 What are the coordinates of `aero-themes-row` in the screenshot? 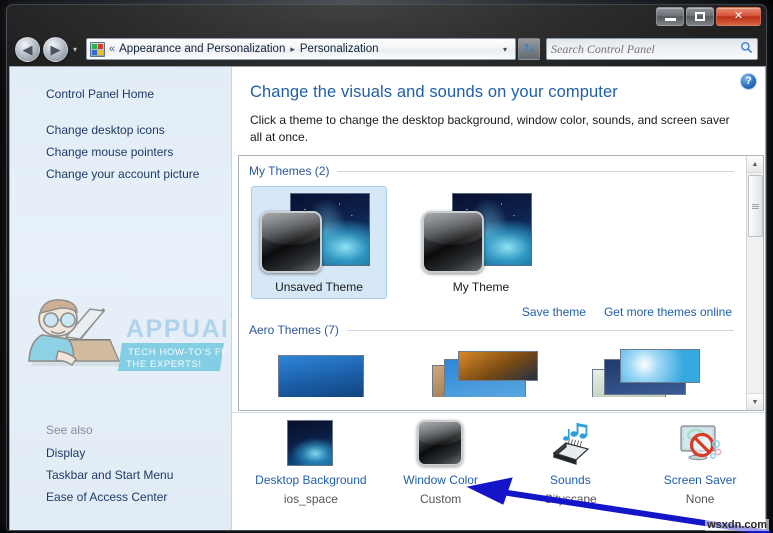 It's located at (497, 369).